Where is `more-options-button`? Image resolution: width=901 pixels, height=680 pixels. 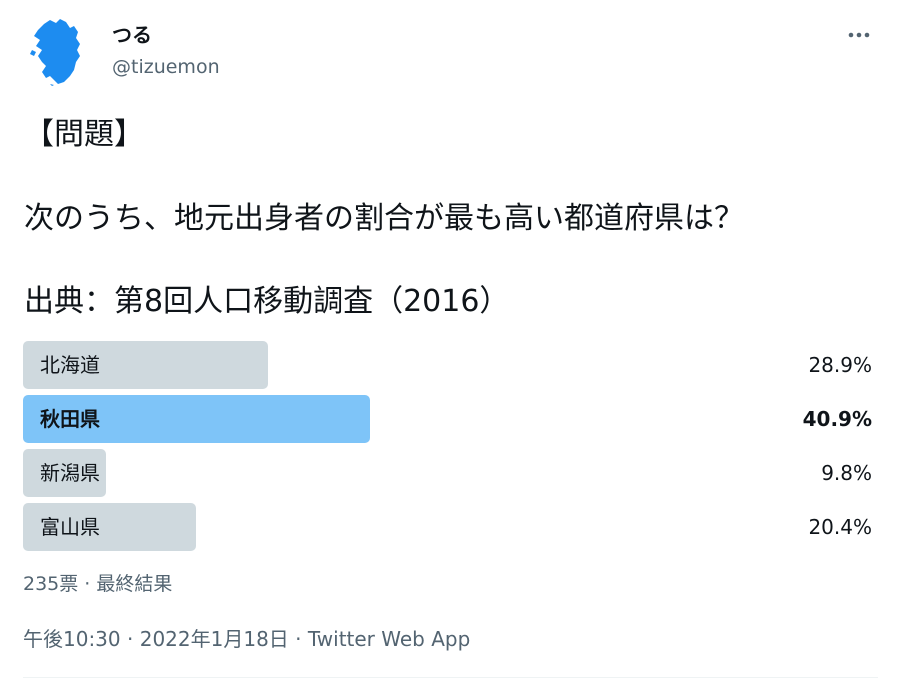
more-options-button is located at coordinates (859, 35).